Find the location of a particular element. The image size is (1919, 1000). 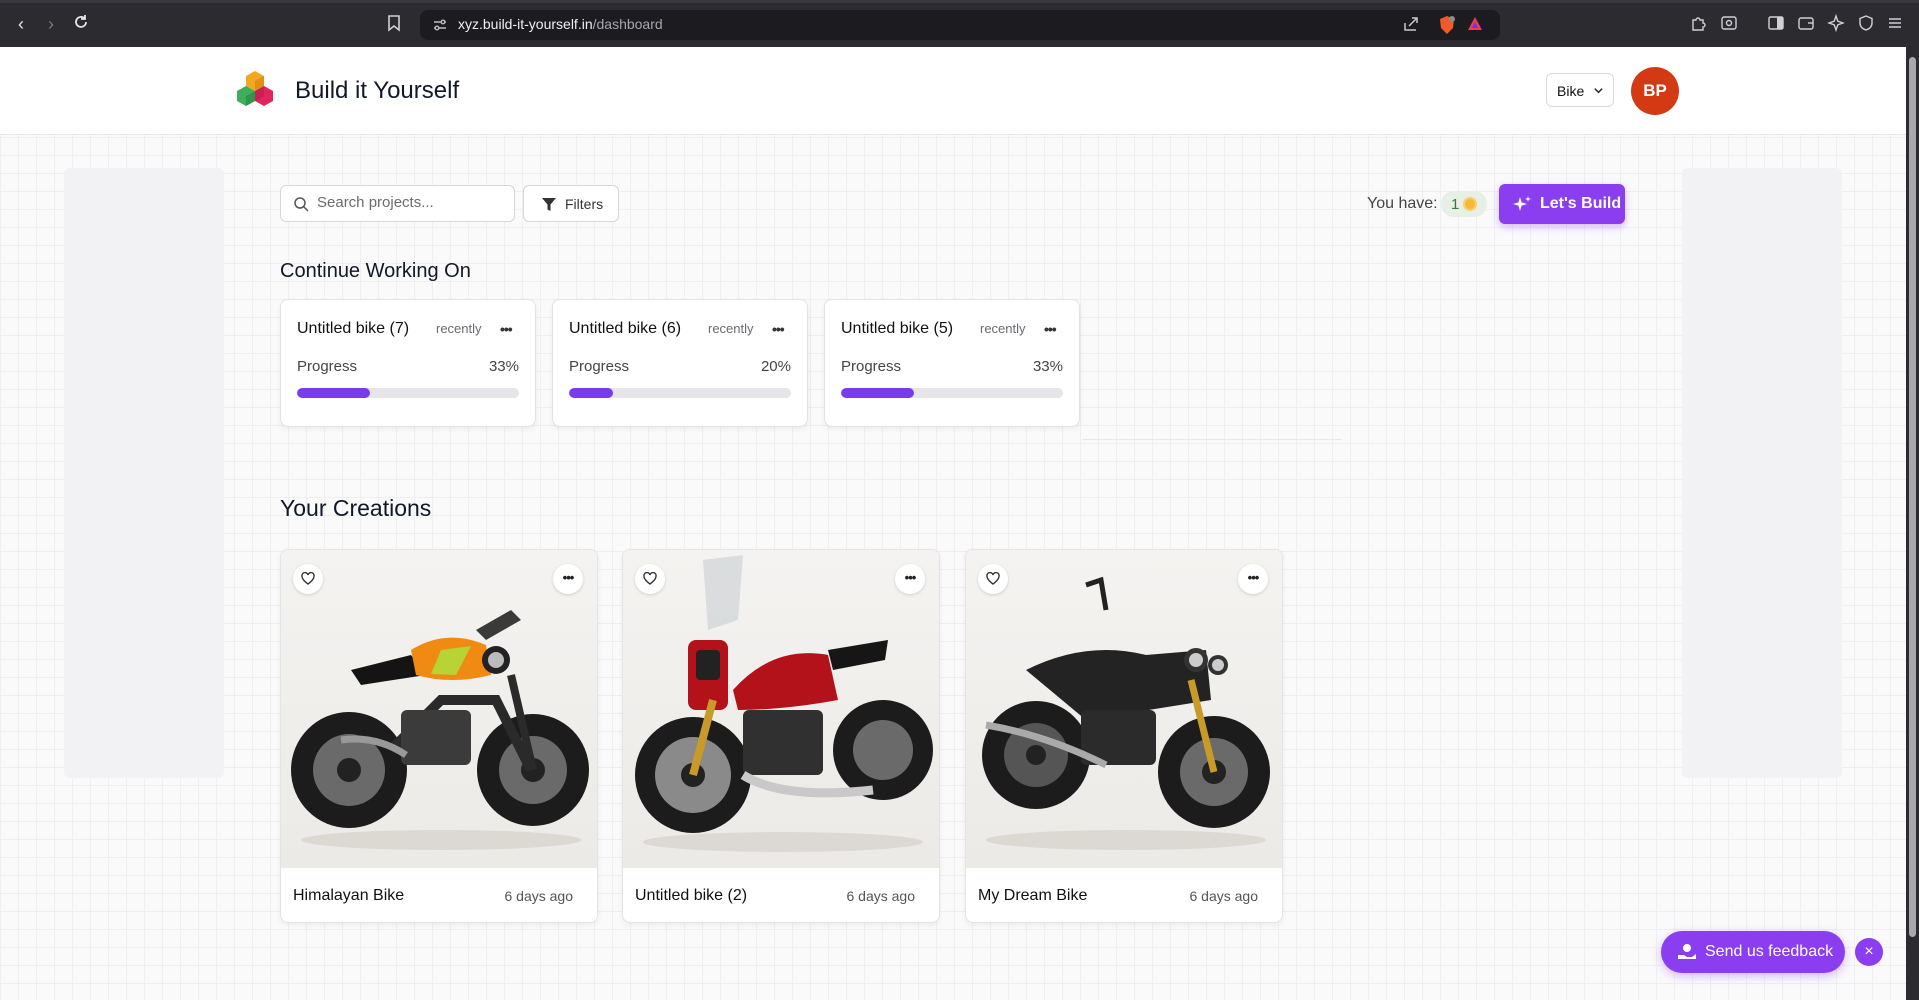

address-bar: xyz.build-it-yourself.in/dashboard is located at coordinates (960, 25).